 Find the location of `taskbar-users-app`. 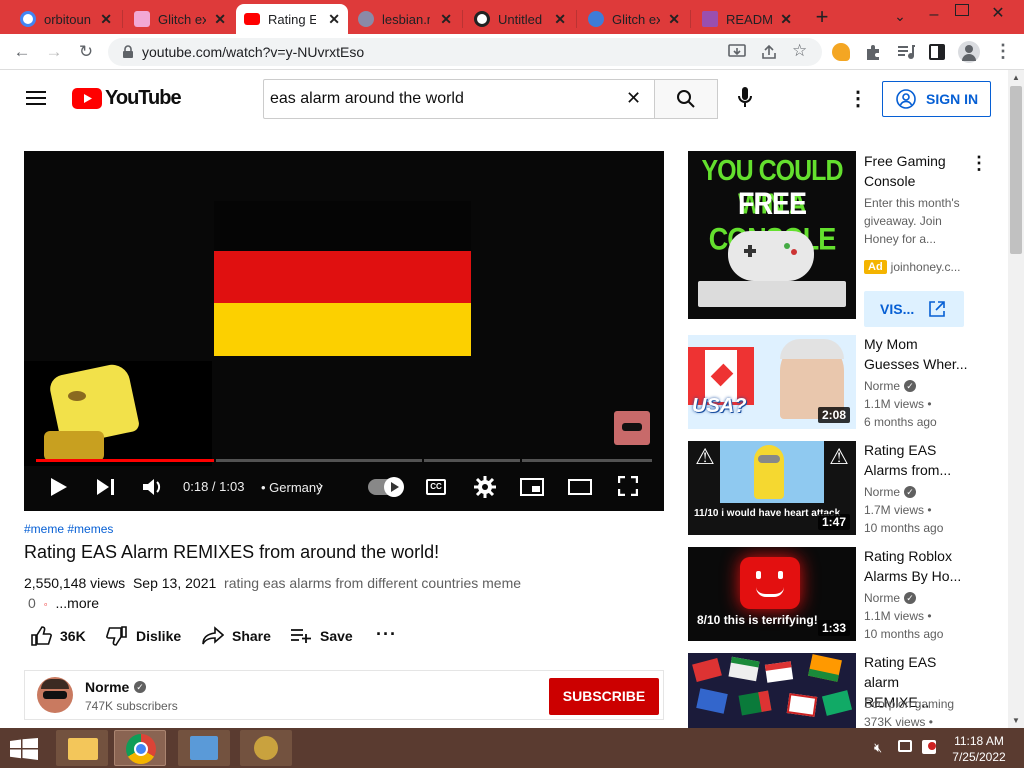

taskbar-users-app is located at coordinates (266, 748).